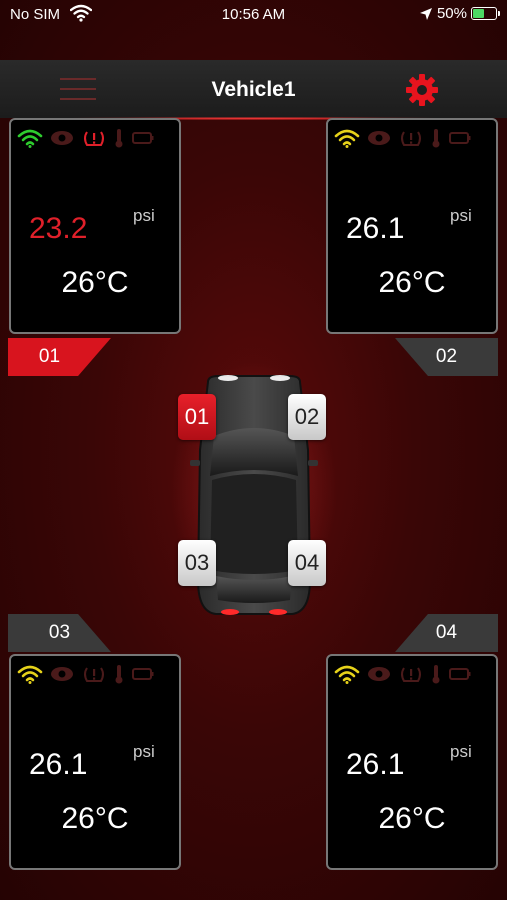 The width and height of the screenshot is (507, 900). I want to click on tab-label: 02, so click(446, 356).